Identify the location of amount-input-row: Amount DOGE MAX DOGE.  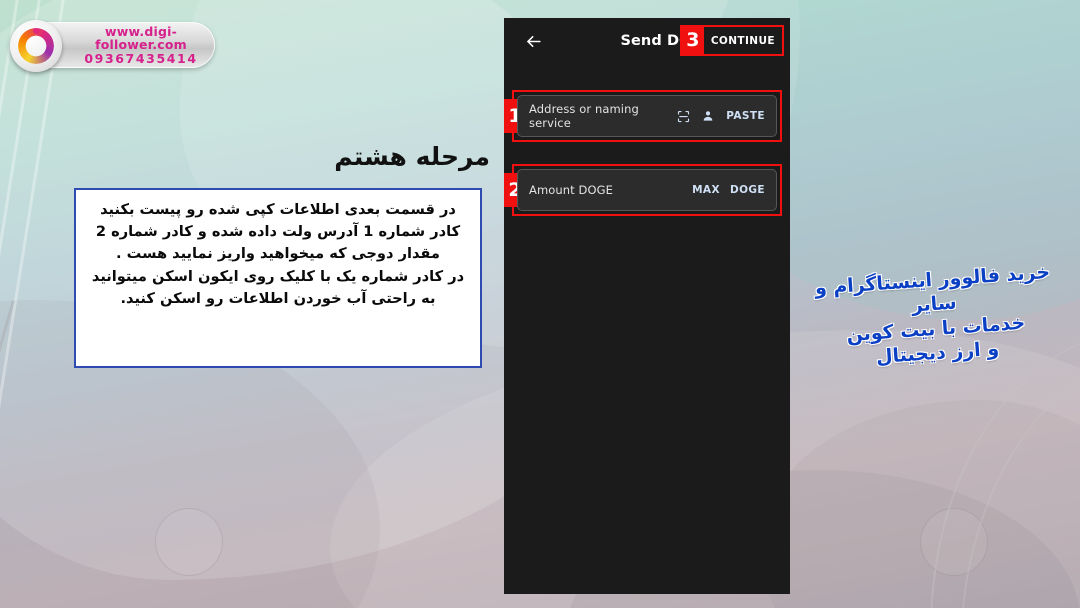
(647, 190).